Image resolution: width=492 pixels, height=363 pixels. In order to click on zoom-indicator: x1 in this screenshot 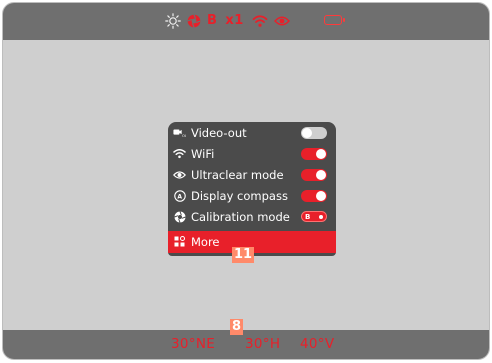, I will do `click(234, 20)`.